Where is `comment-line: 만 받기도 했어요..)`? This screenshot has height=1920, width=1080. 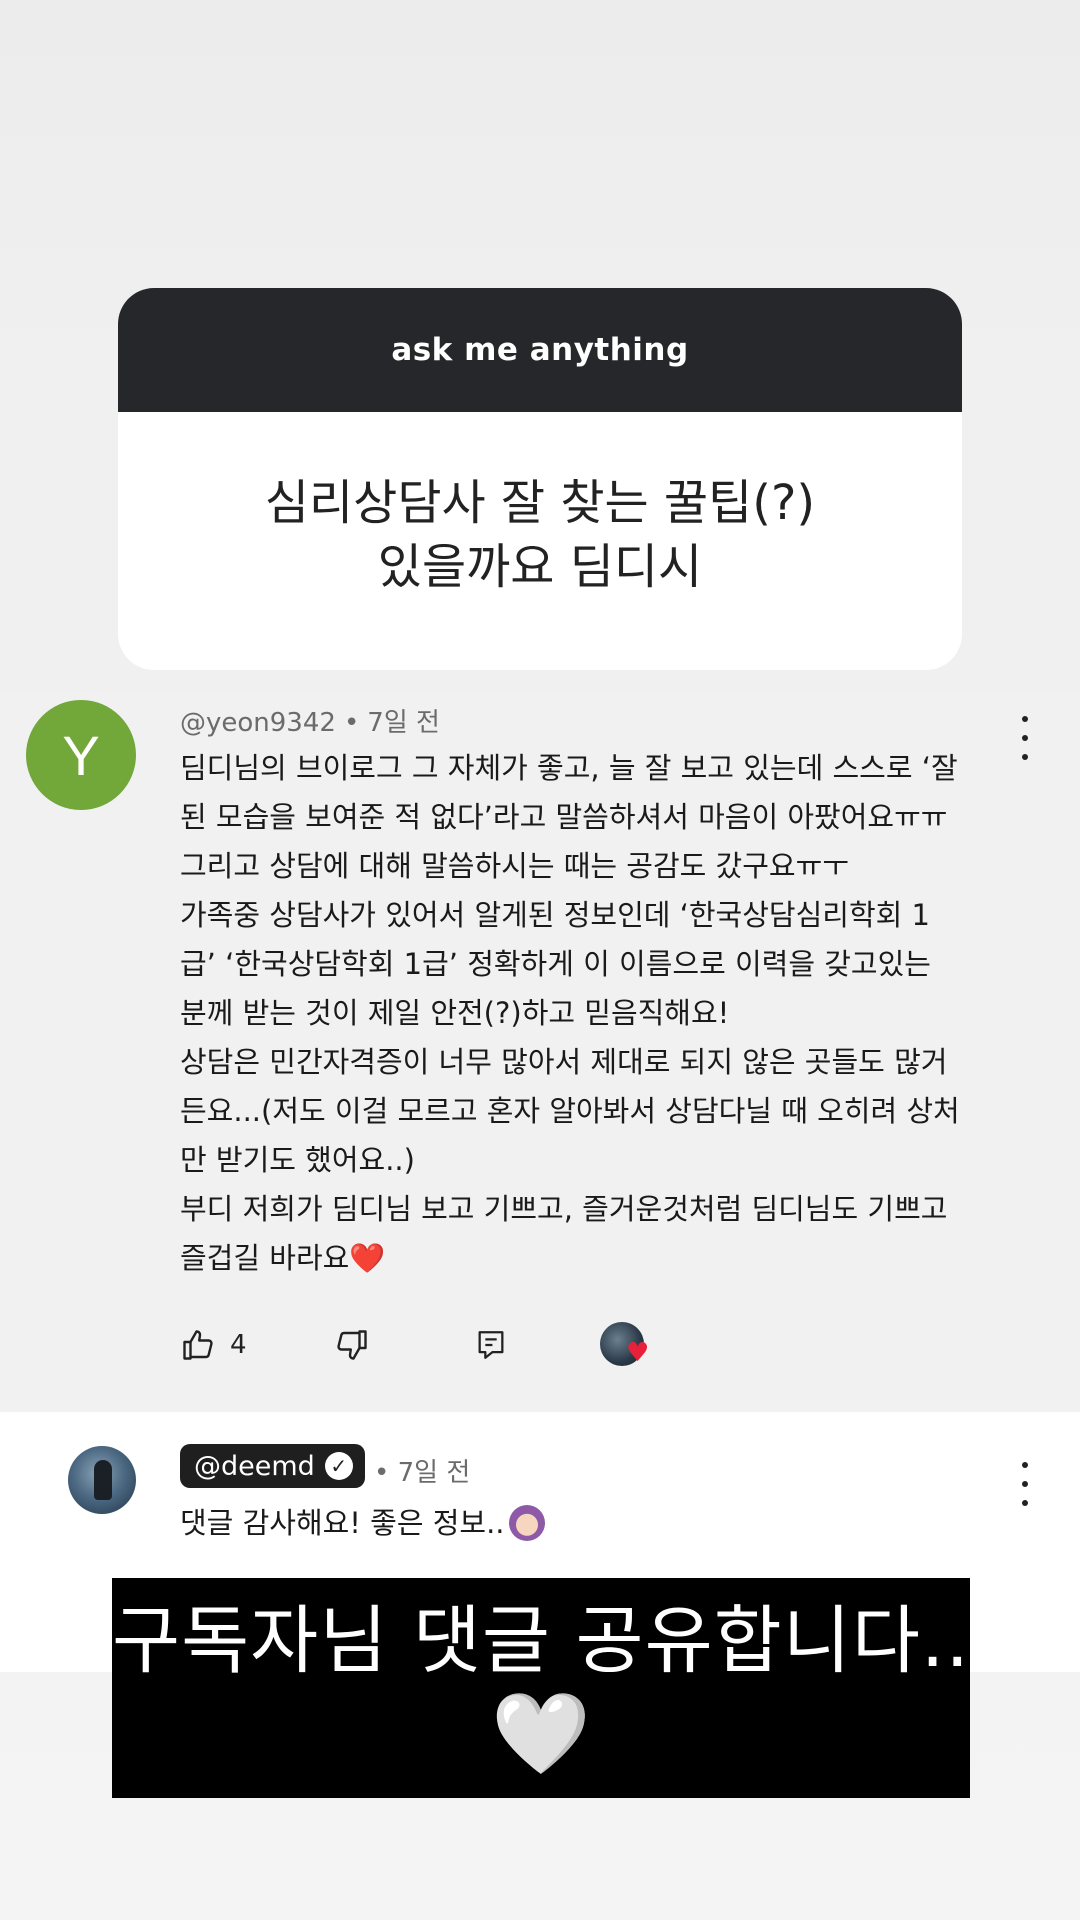 comment-line: 만 받기도 했어요..) is located at coordinates (297, 1160).